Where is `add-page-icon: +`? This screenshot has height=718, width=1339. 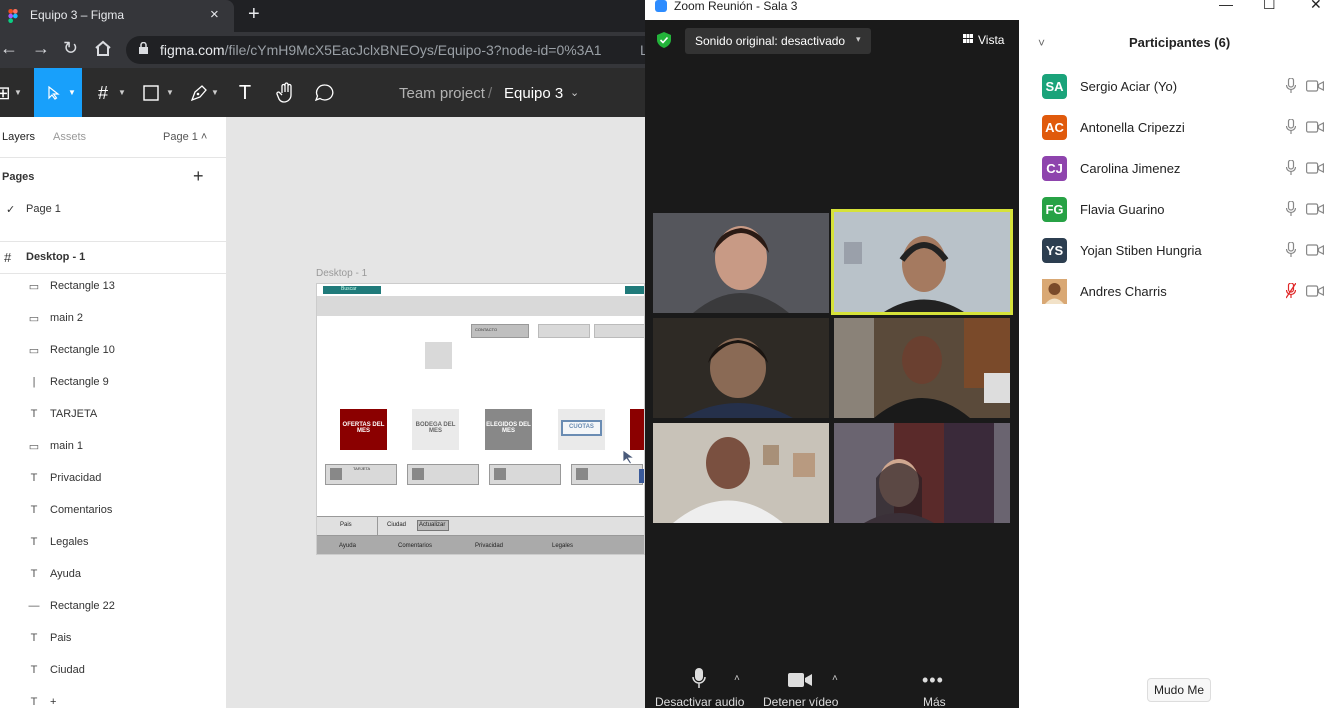 add-page-icon: + is located at coordinates (198, 176).